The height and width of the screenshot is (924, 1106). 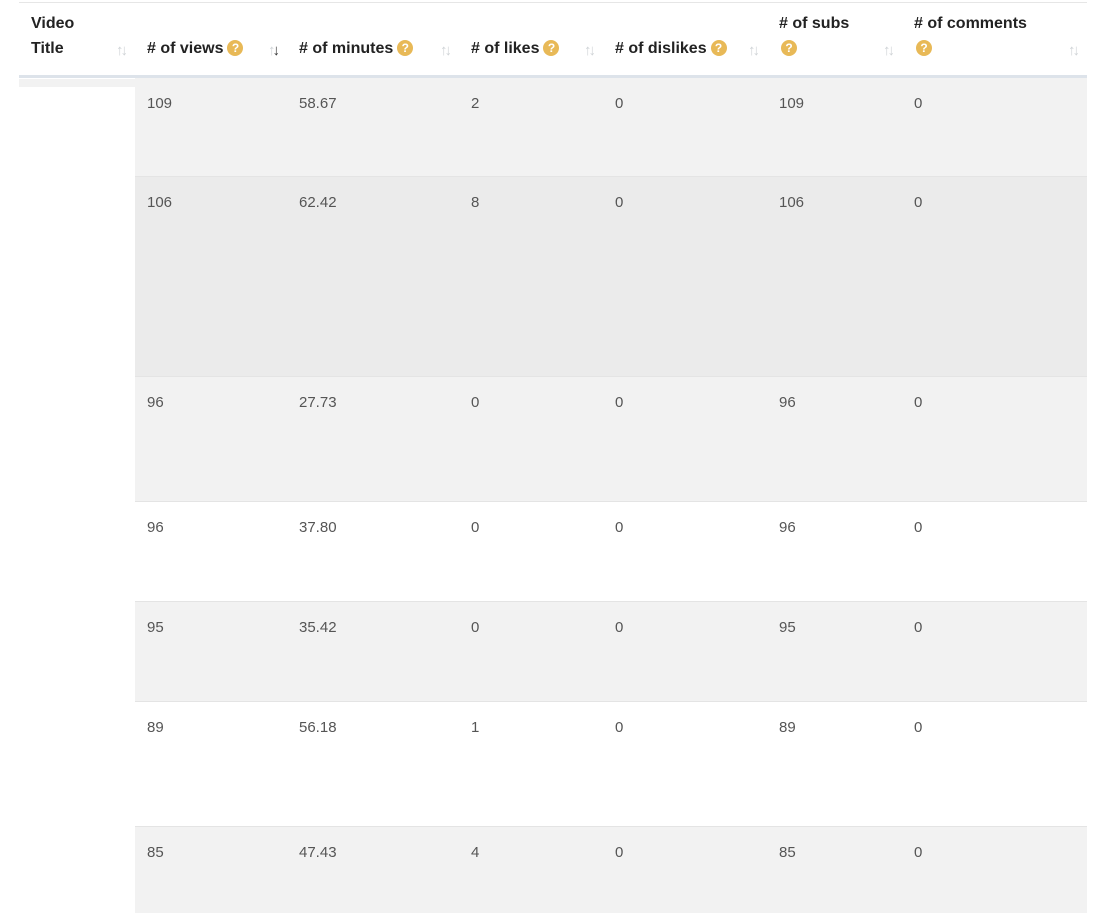 I want to click on column-header-minutes: # of minutes? ↑↓, so click(x=373, y=40).